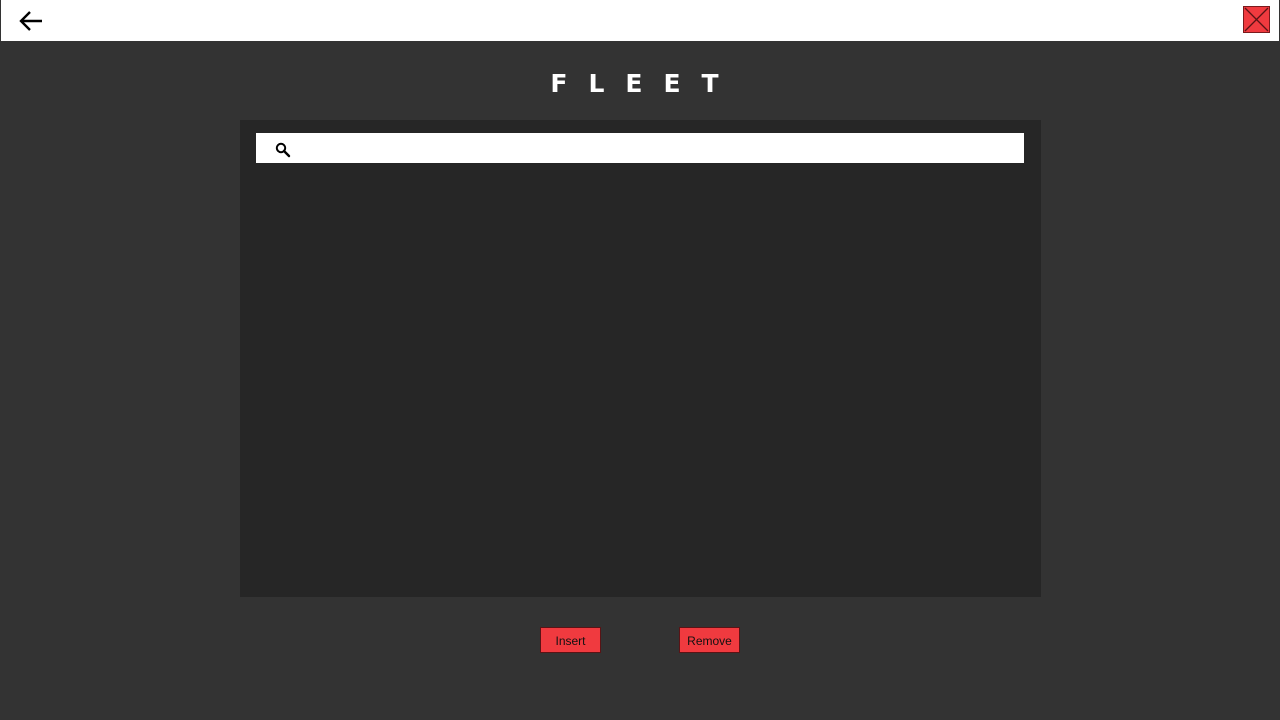  What do you see at coordinates (283, 150) in the screenshot?
I see `search-icon` at bounding box center [283, 150].